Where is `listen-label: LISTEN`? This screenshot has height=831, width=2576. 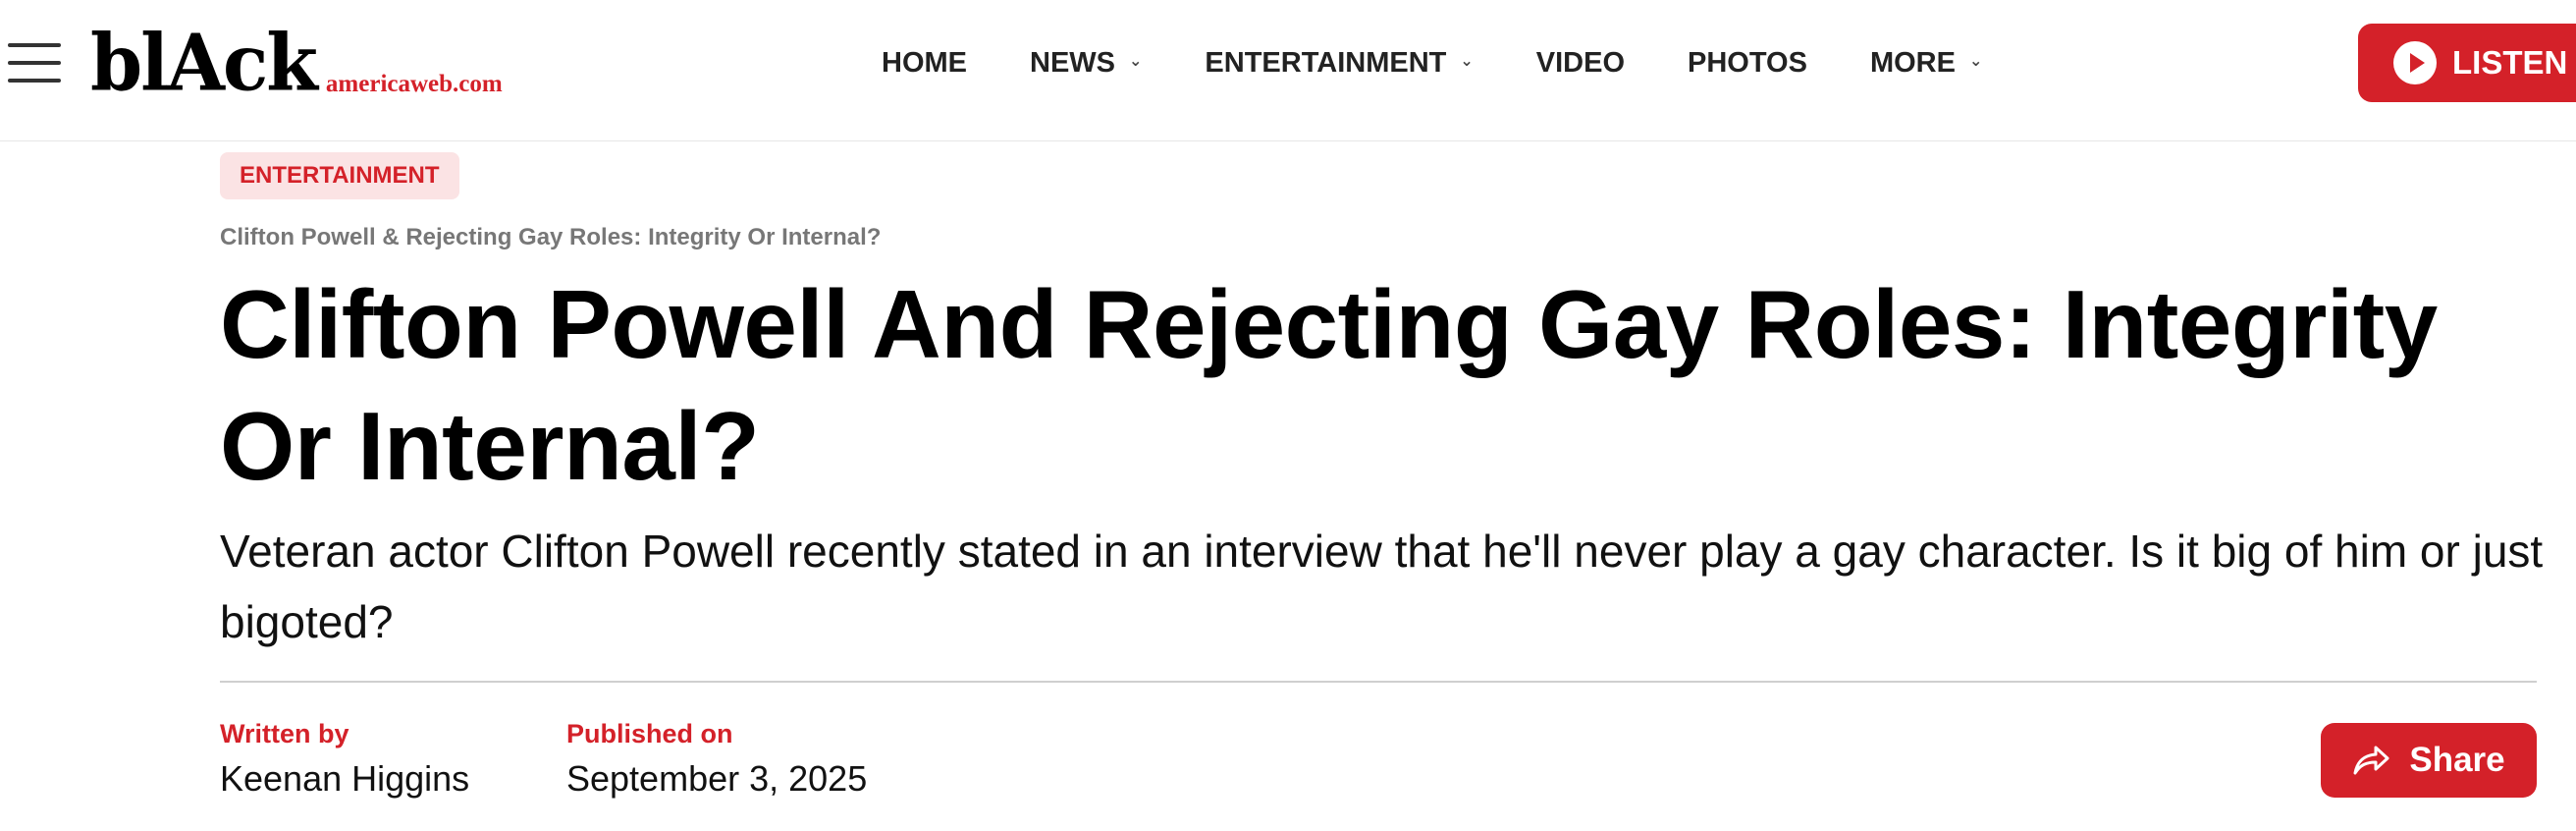 listen-label: LISTEN is located at coordinates (2510, 63).